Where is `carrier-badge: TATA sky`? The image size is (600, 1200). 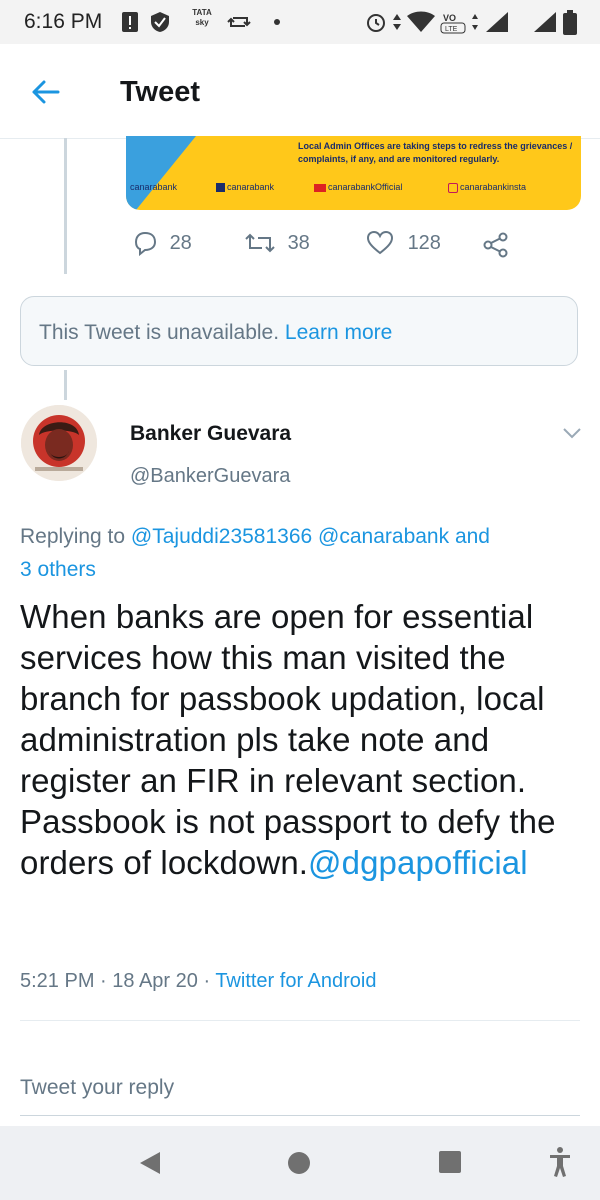 carrier-badge: TATA sky is located at coordinates (202, 17).